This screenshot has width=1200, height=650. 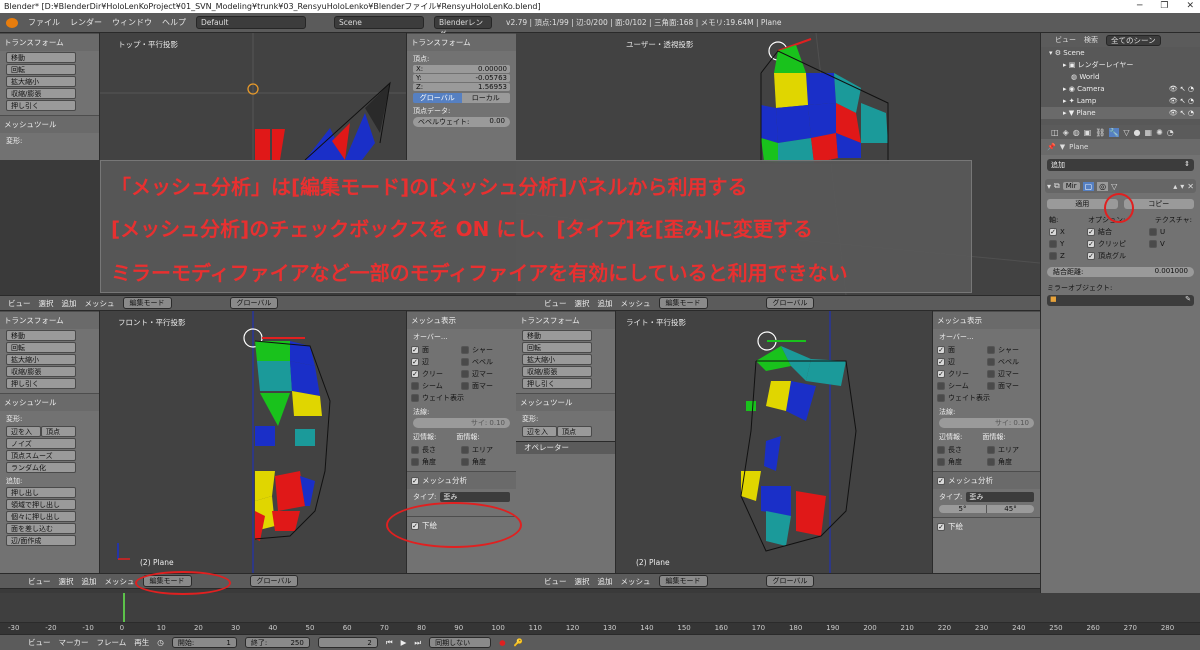 I want to click on pin-icon: 📌, so click(x=1051, y=147).